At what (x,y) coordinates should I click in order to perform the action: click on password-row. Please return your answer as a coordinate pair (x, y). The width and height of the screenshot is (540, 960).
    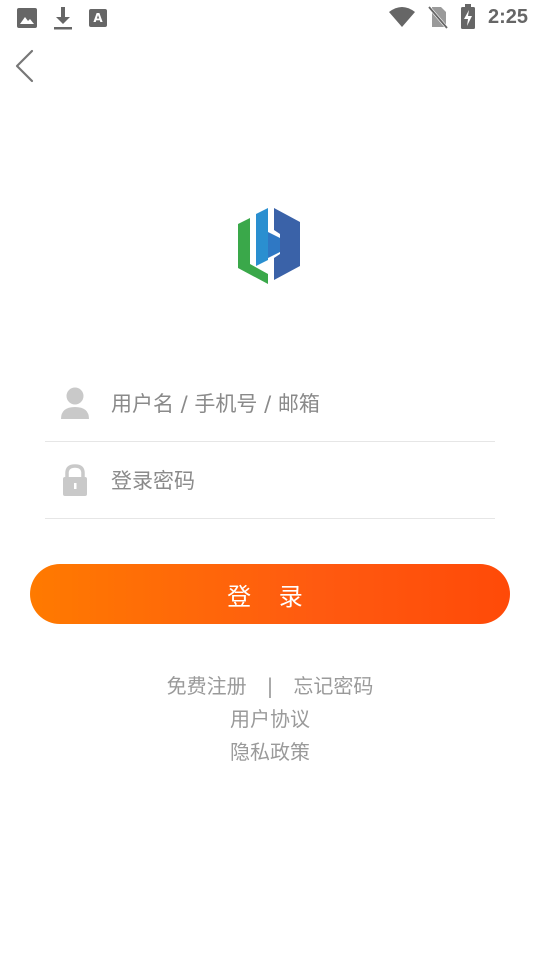
    Looking at the image, I should click on (270, 481).